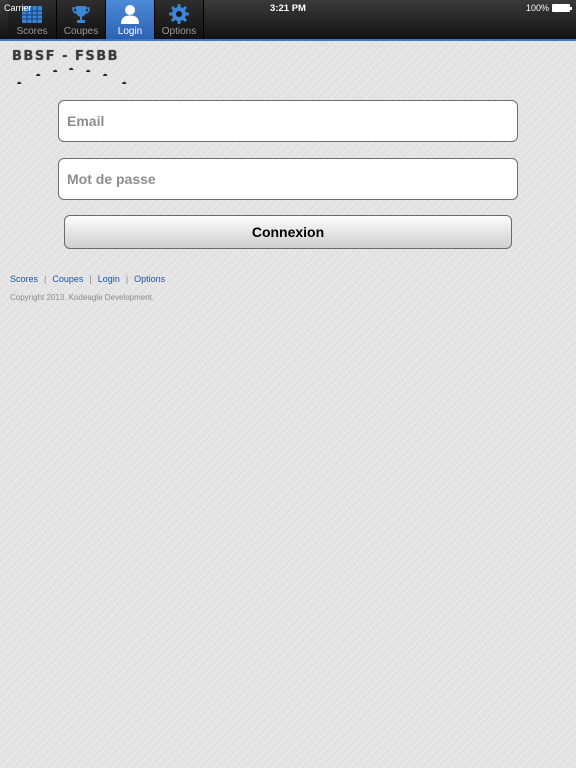 Image resolution: width=576 pixels, height=768 pixels. Describe the element at coordinates (179, 31) in the screenshot. I see `tab-label: Options` at that location.